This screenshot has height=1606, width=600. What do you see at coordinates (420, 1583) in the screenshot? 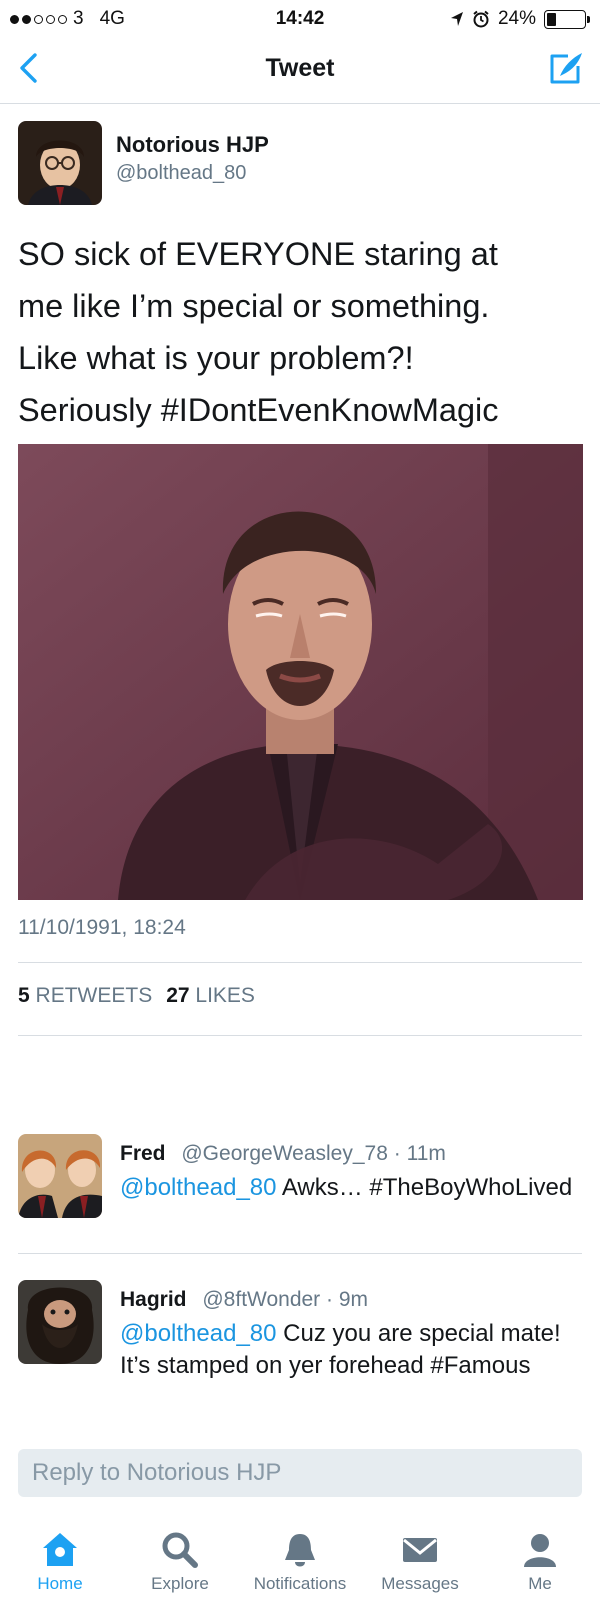
I see `tab-label: Messages` at bounding box center [420, 1583].